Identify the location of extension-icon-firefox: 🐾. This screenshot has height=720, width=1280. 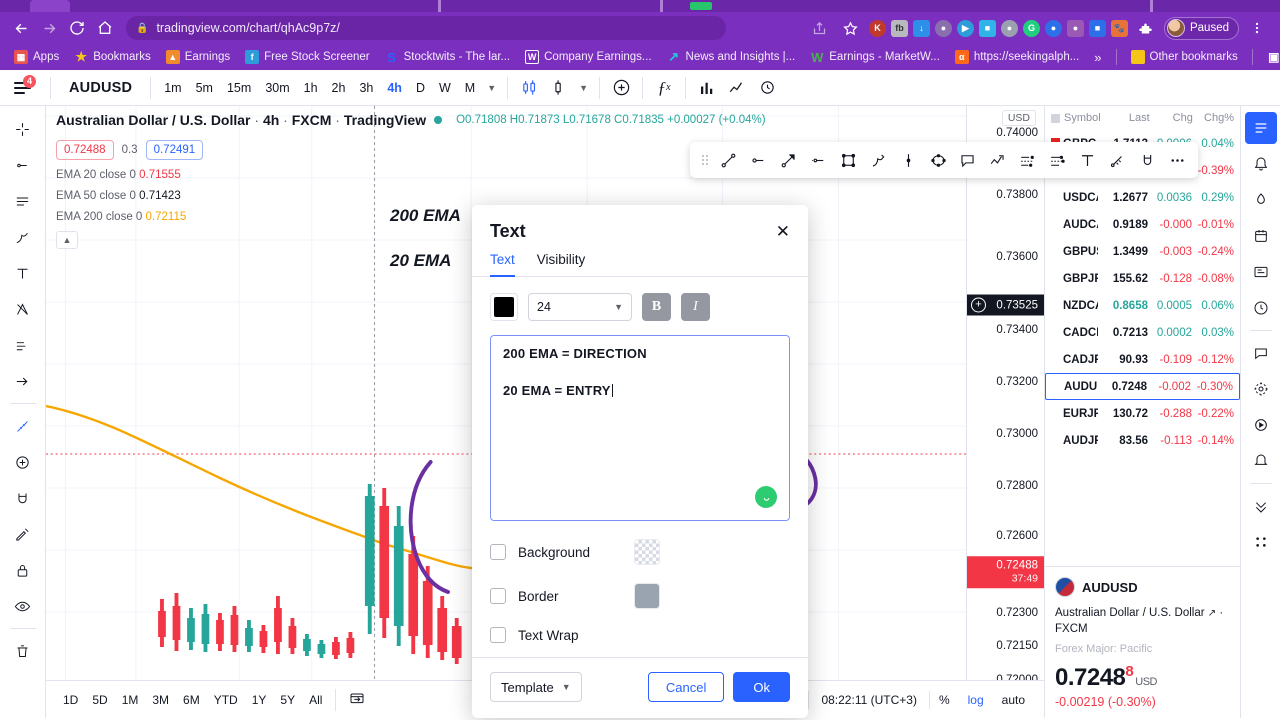
(1119, 28).